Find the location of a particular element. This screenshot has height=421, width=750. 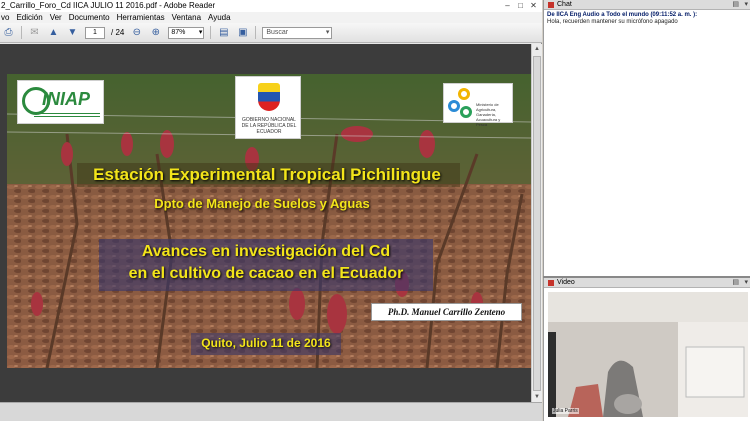

fullscreen-icon: ▣ is located at coordinates (242, 32).